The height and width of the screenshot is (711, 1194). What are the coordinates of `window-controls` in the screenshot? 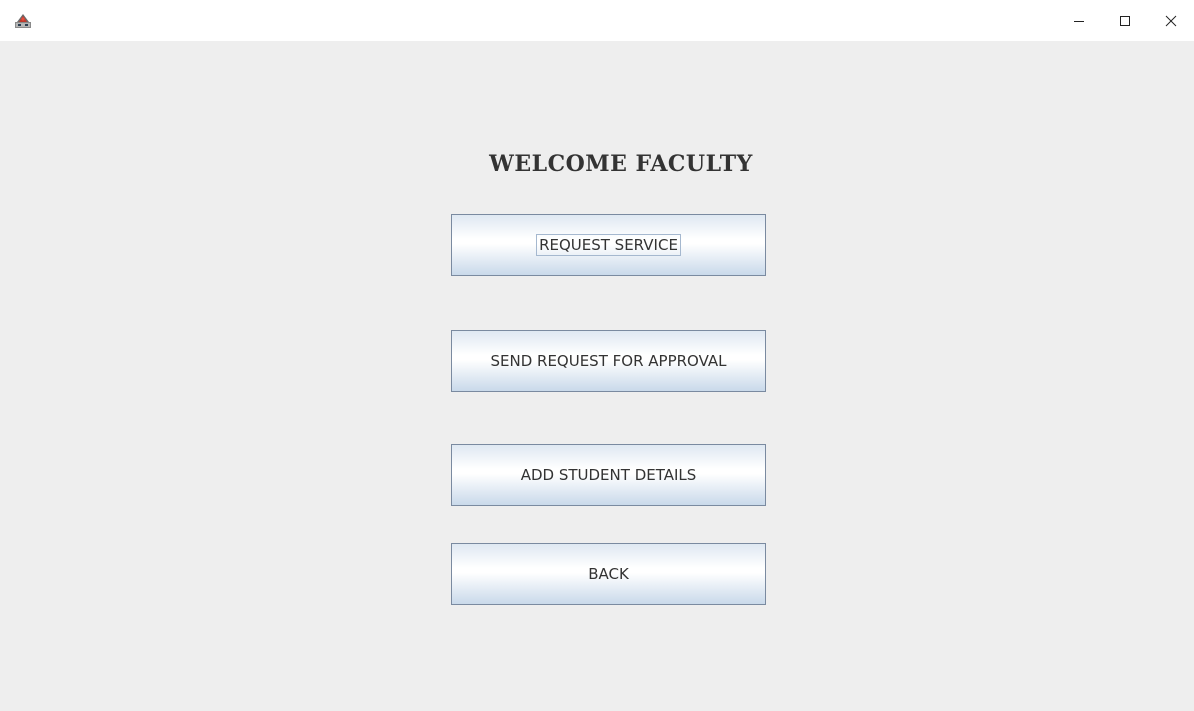 It's located at (1125, 20).